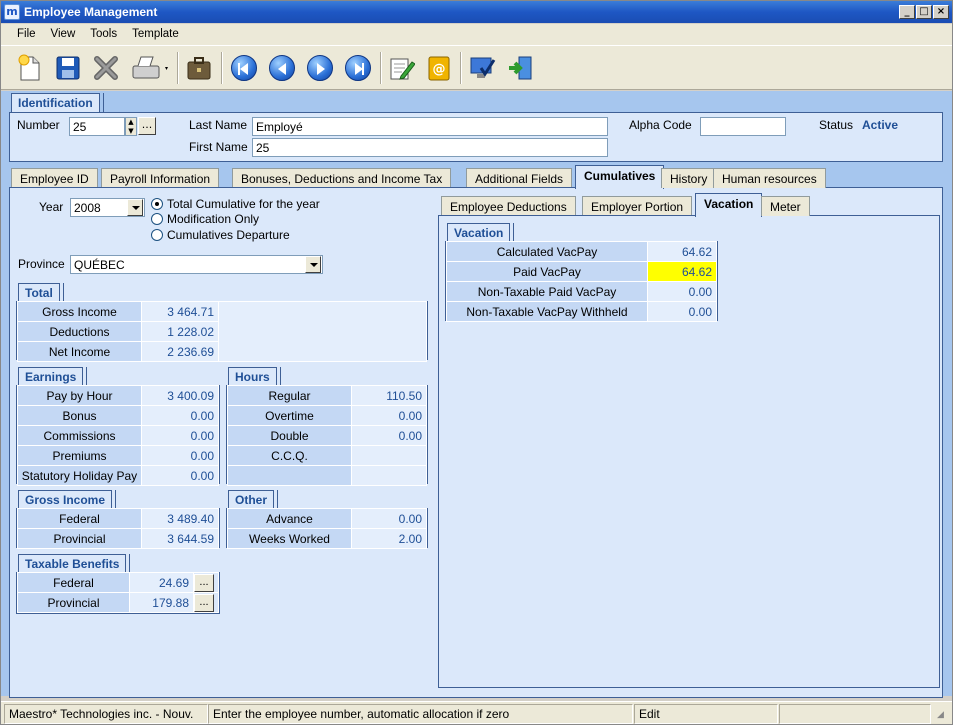  Describe the element at coordinates (476, 35) in the screenshot. I see `menu-bar: File View Tools Template` at that location.